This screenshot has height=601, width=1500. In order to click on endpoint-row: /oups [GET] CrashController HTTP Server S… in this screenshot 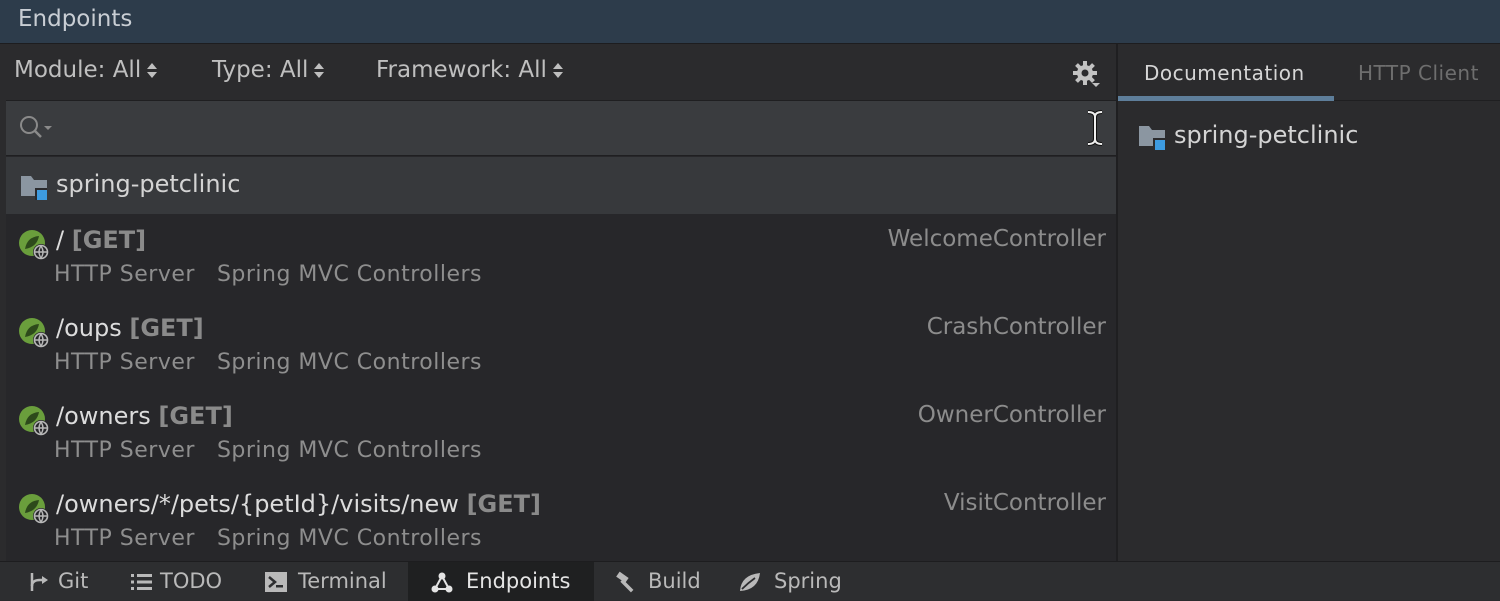, I will do `click(561, 348)`.